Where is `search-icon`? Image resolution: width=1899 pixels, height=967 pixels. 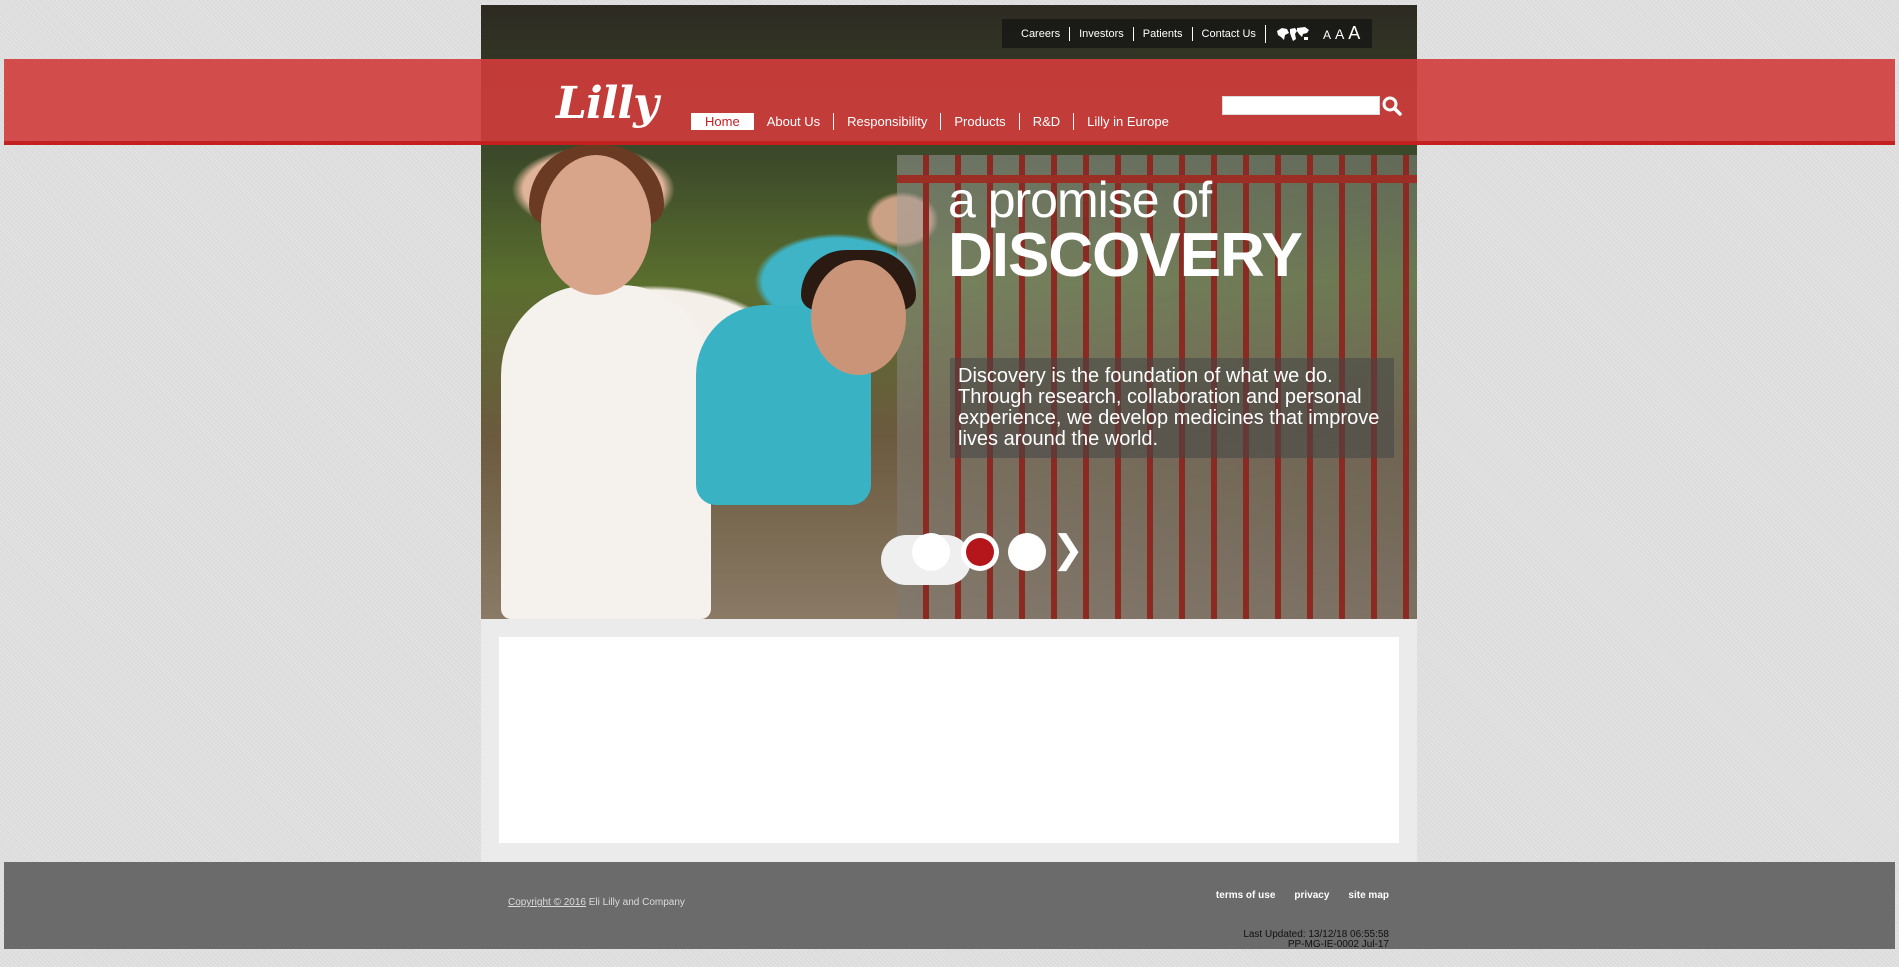 search-icon is located at coordinates (1392, 106).